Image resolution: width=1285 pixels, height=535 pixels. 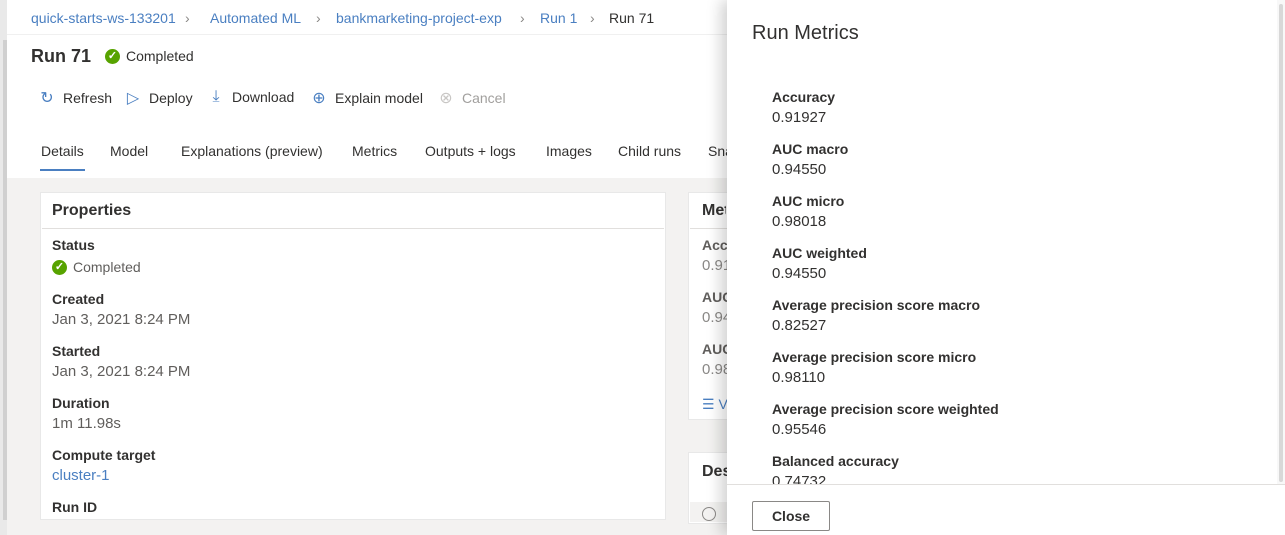 I want to click on metric-label-balanced-accuracy: Balanced accuracy, so click(x=835, y=461).